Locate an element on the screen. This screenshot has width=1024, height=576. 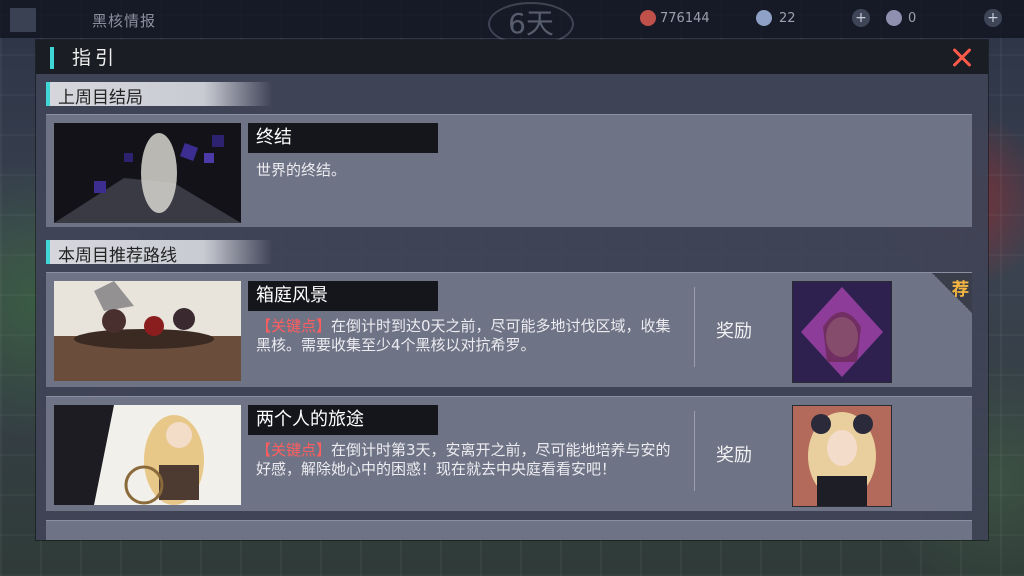
dialog-title: 指引 is located at coordinates (95, 58).